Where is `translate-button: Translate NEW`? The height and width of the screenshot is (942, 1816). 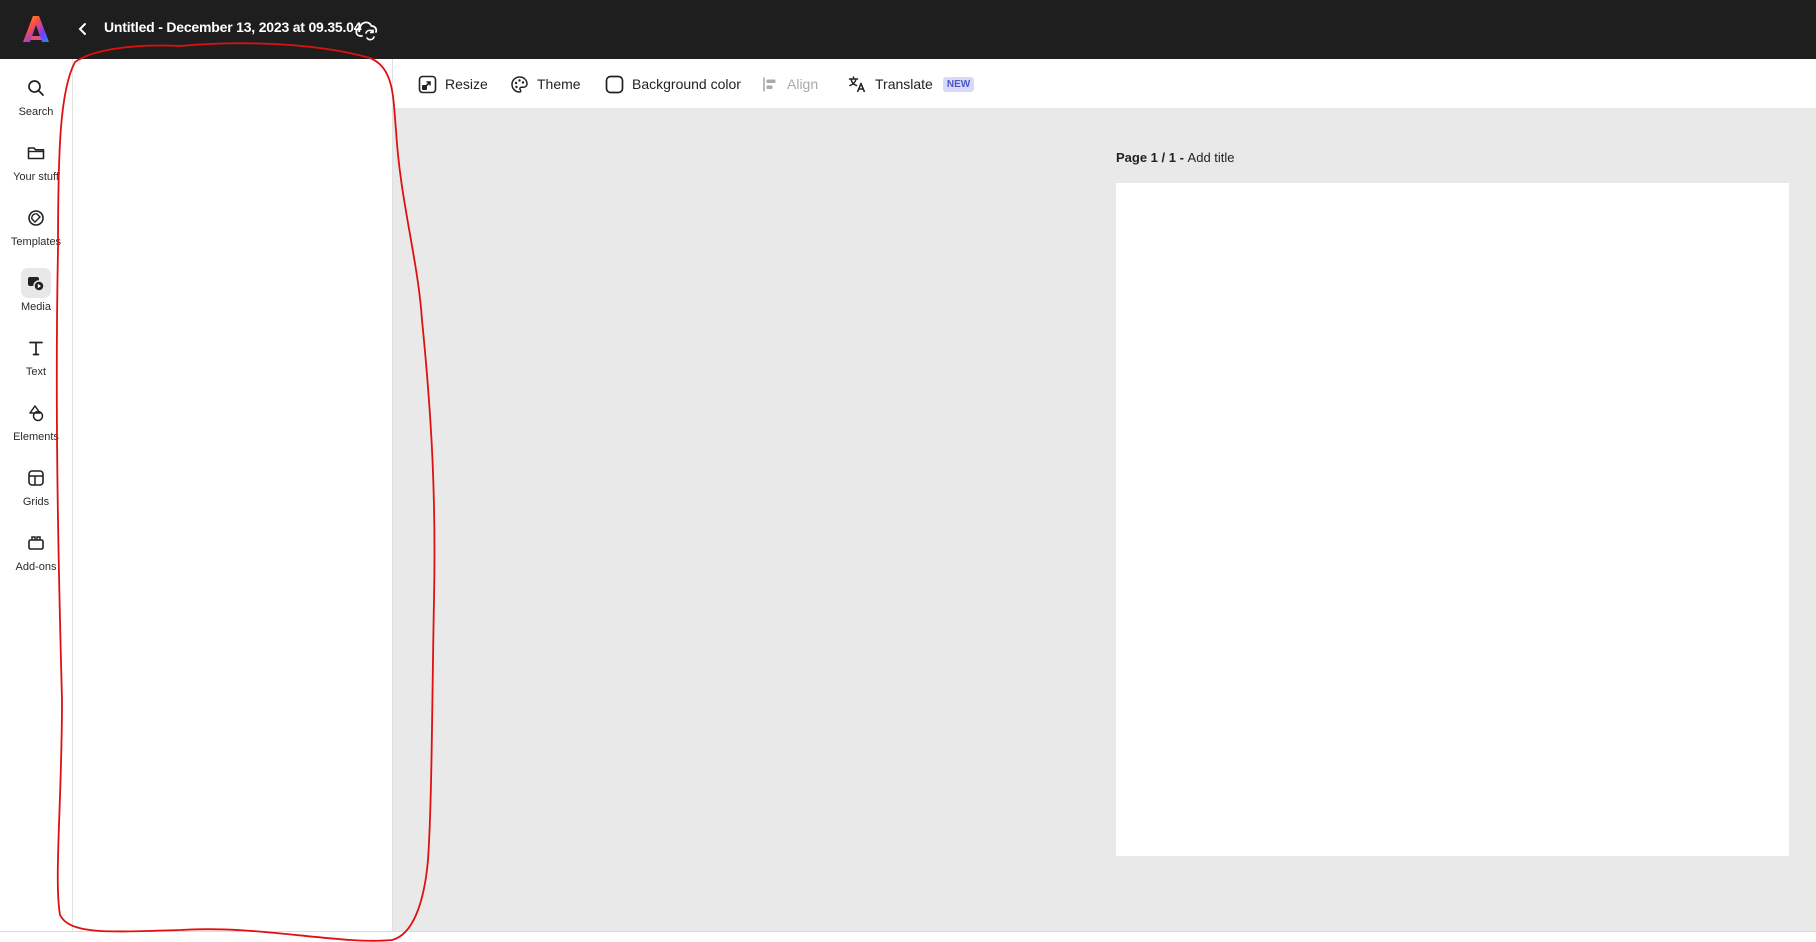 translate-button: Translate NEW is located at coordinates (911, 84).